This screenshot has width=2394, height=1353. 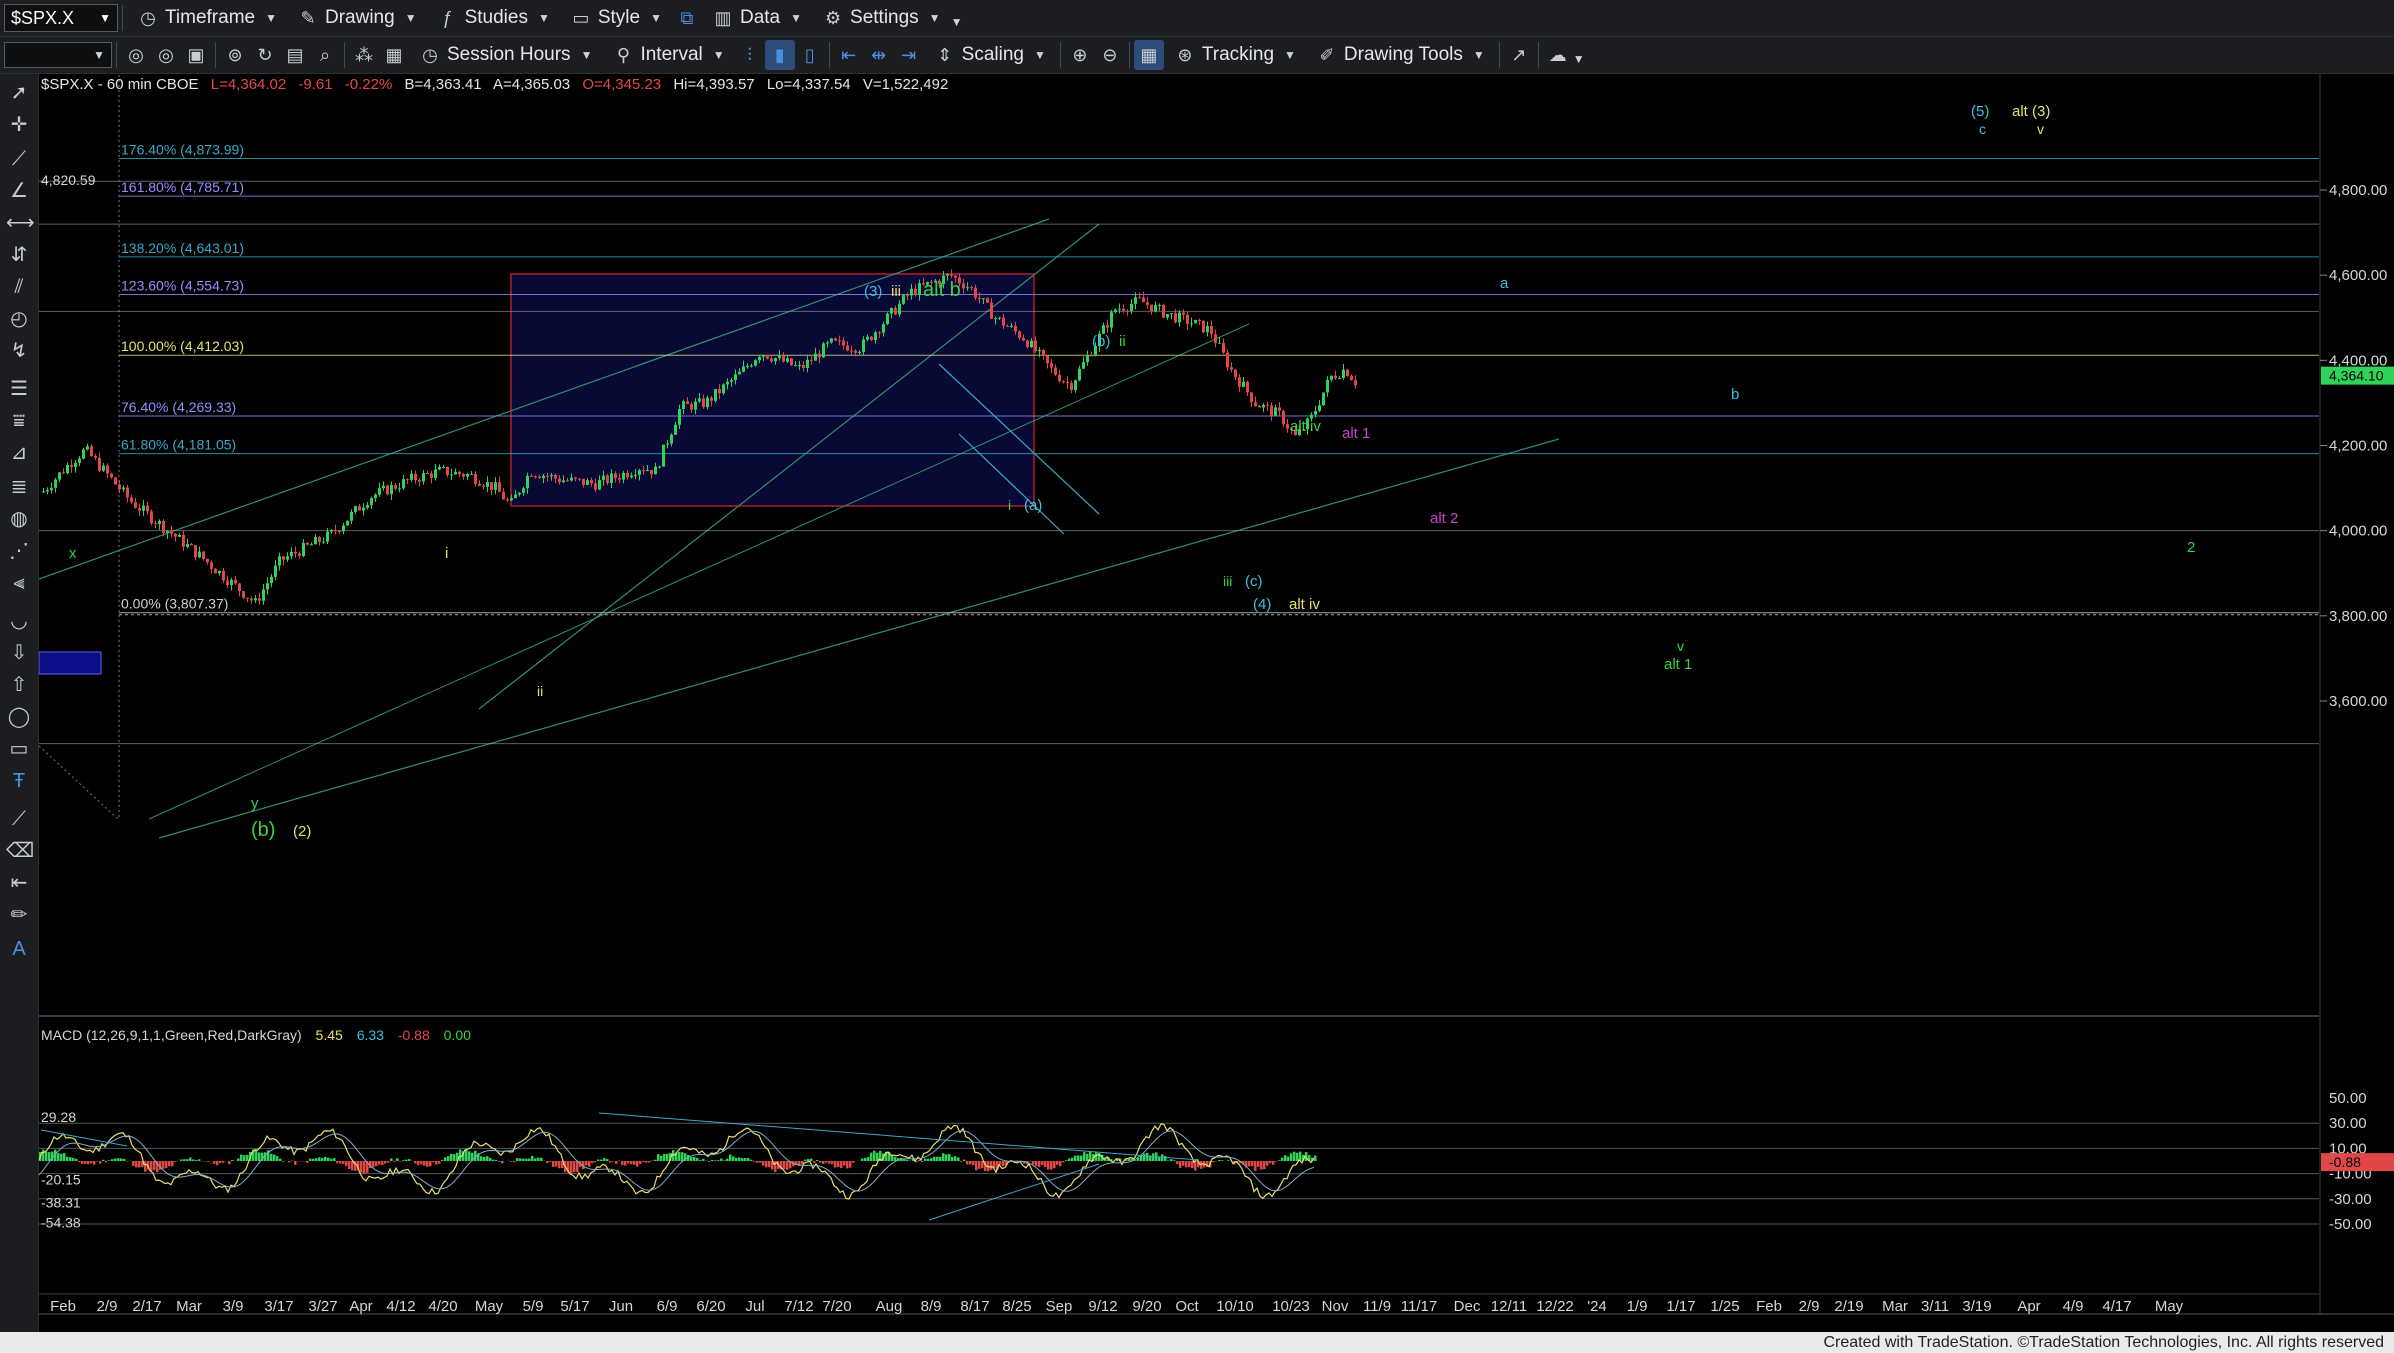 I want to click on annotation-tool-icon: A, so click(x=19, y=949).